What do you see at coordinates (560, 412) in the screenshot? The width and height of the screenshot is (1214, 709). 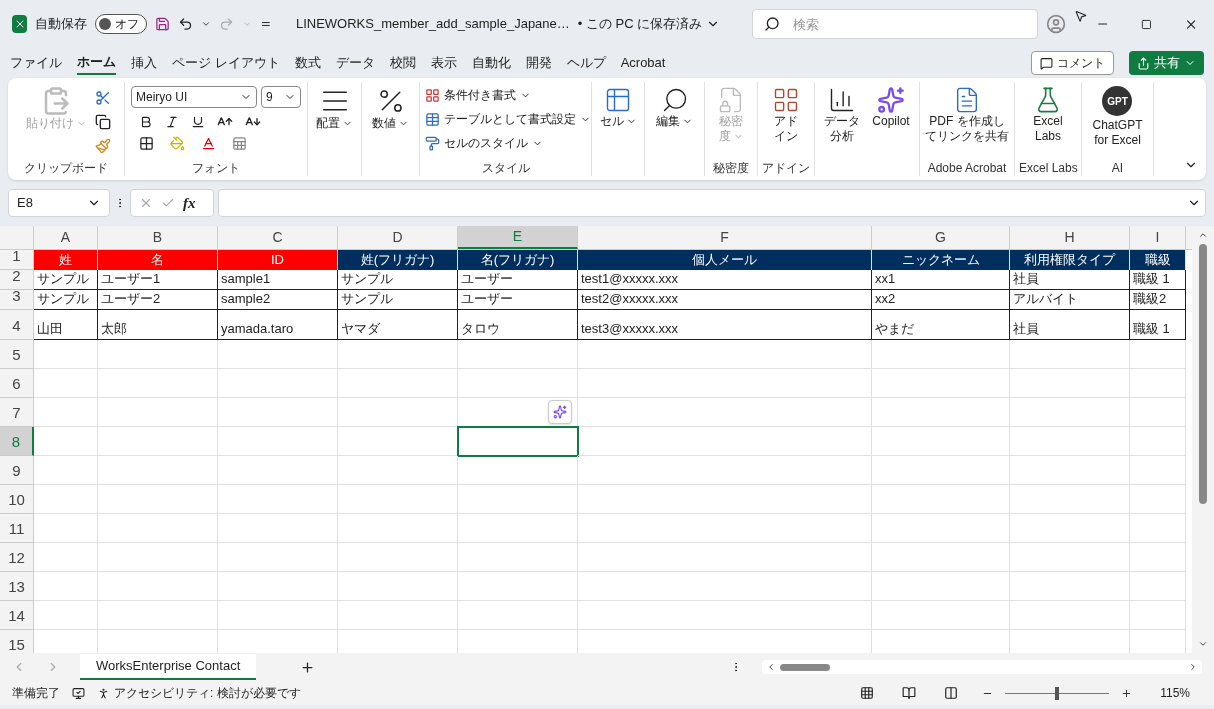 I see `copilot-icon` at bounding box center [560, 412].